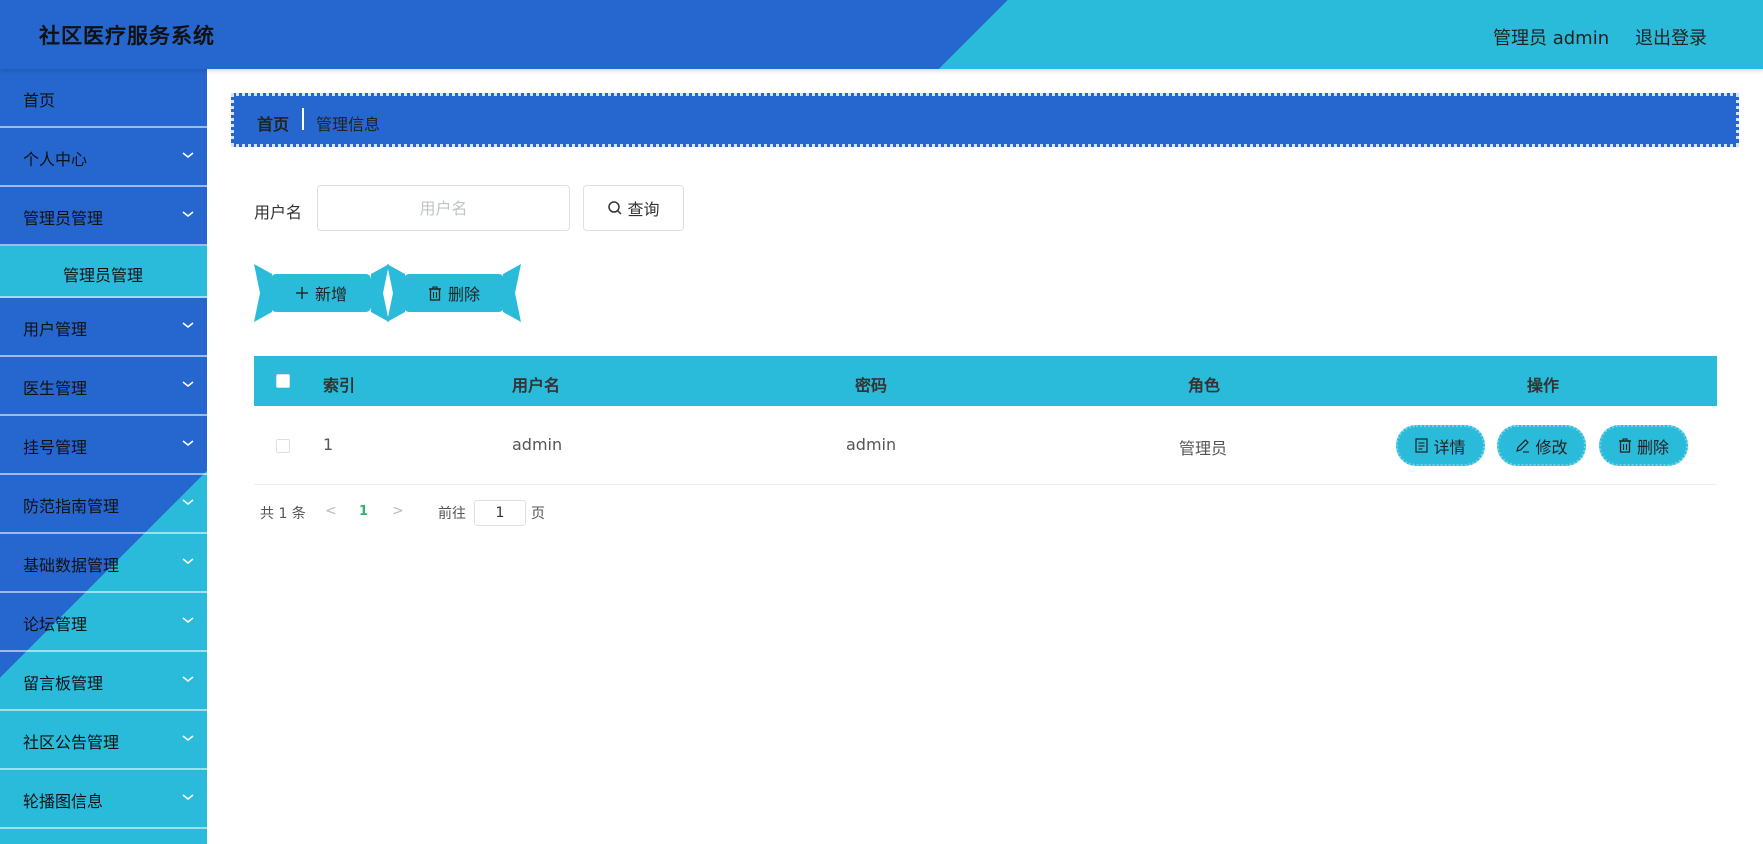 This screenshot has height=844, width=1763. I want to click on sidebar-item-message-board: 留言板管理, so click(103, 681).